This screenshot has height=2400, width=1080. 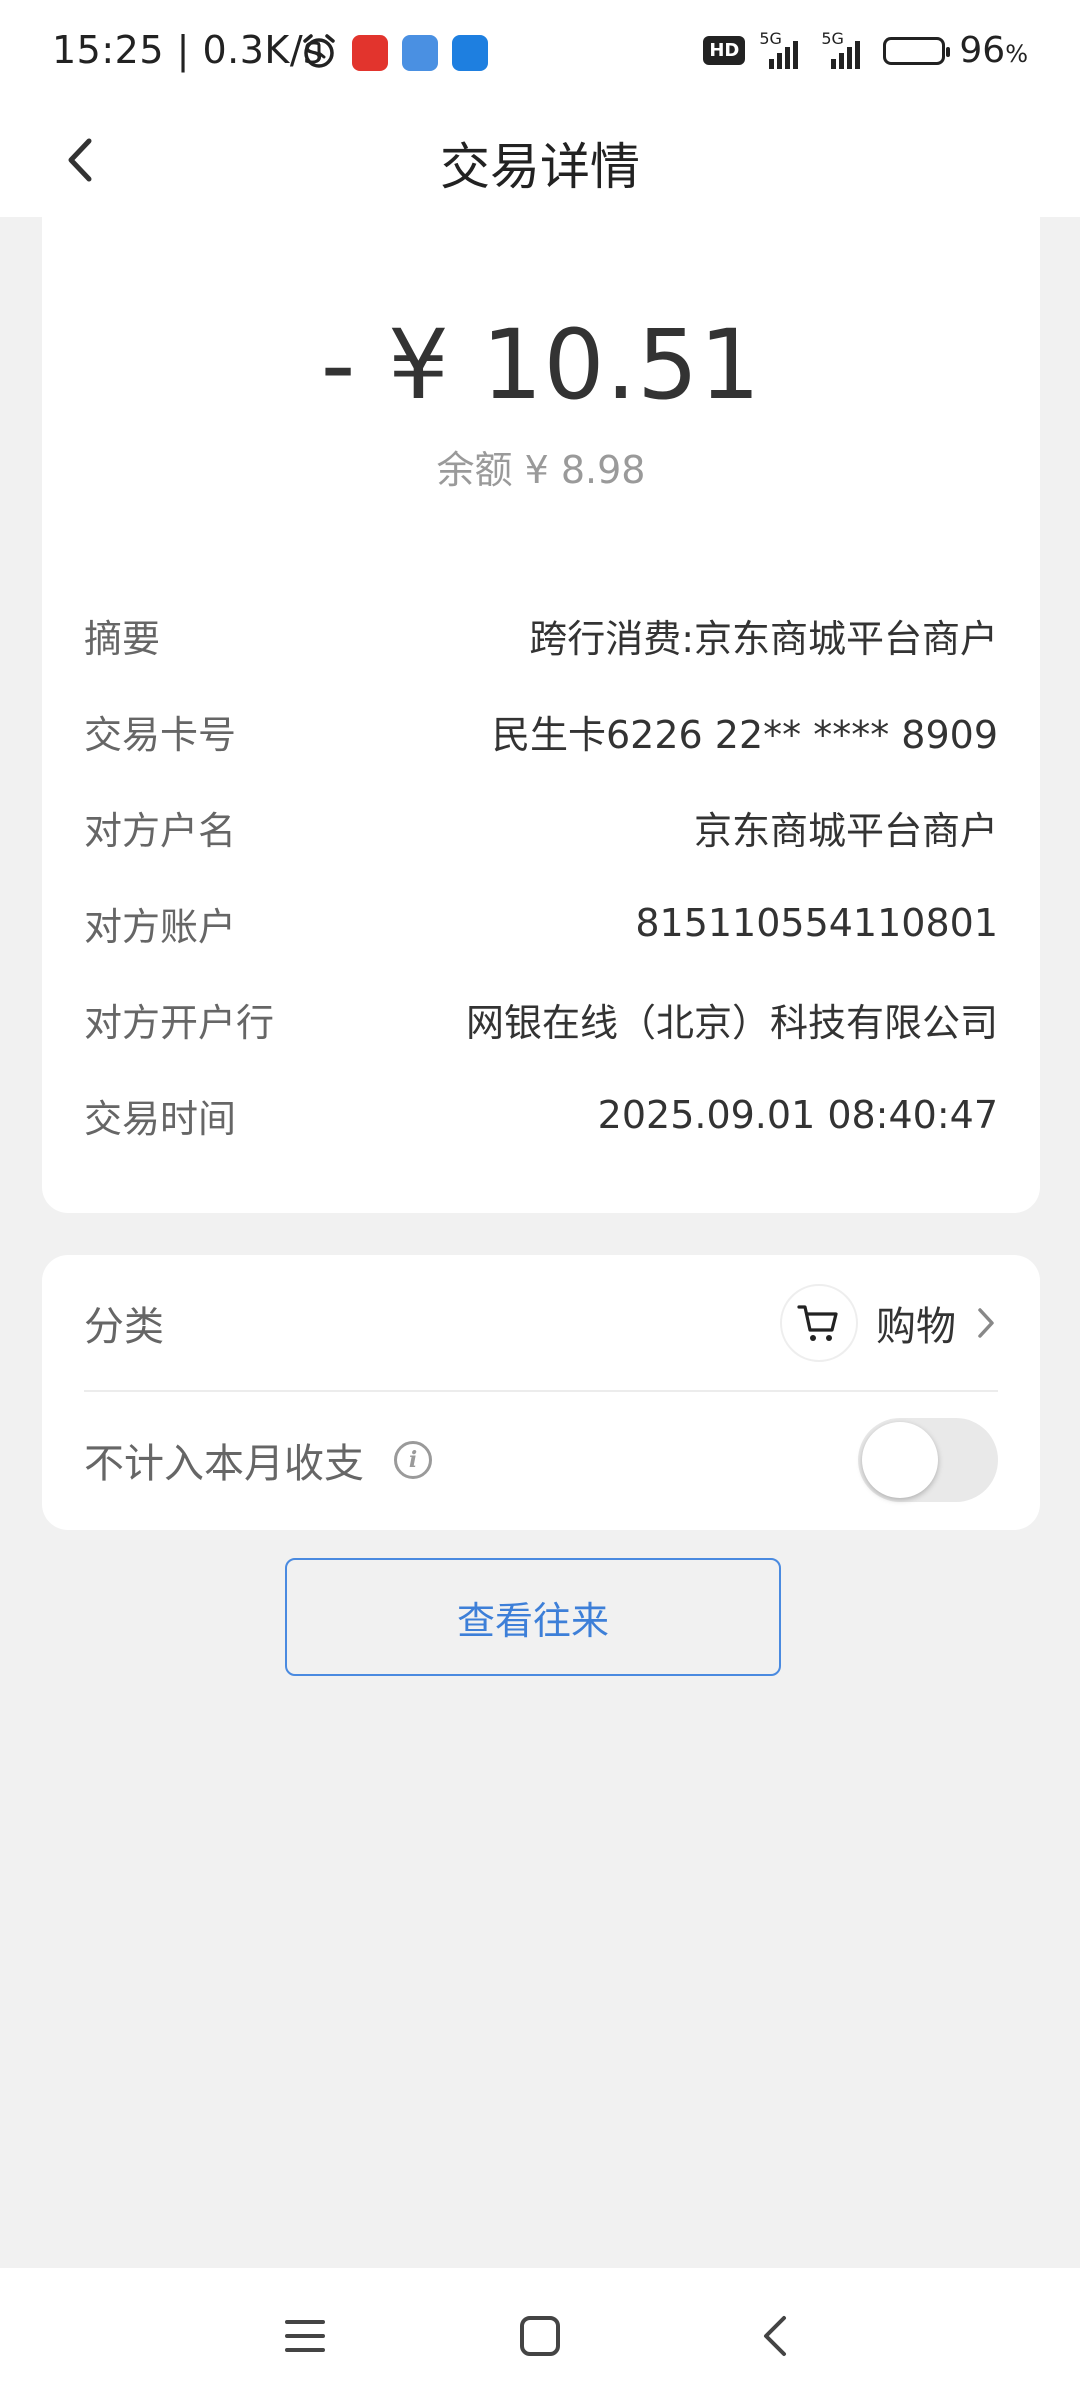 I want to click on nav-back-button, so click(x=775, y=2336).